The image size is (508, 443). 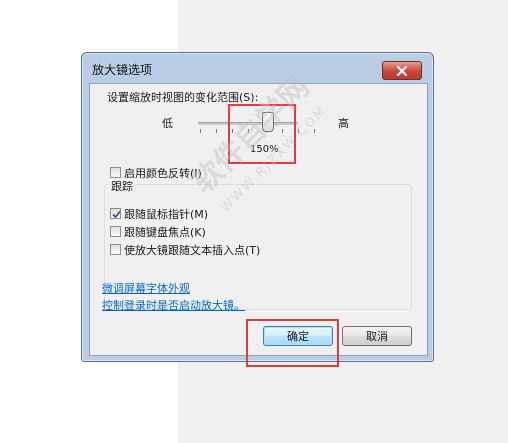 I want to click on cancel-button: 取消, so click(x=377, y=336).